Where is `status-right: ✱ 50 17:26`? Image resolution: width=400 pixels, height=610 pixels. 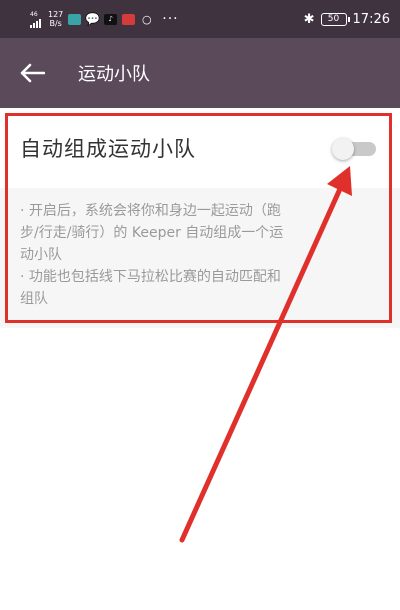
status-right: ✱ 50 17:26 is located at coordinates (347, 19).